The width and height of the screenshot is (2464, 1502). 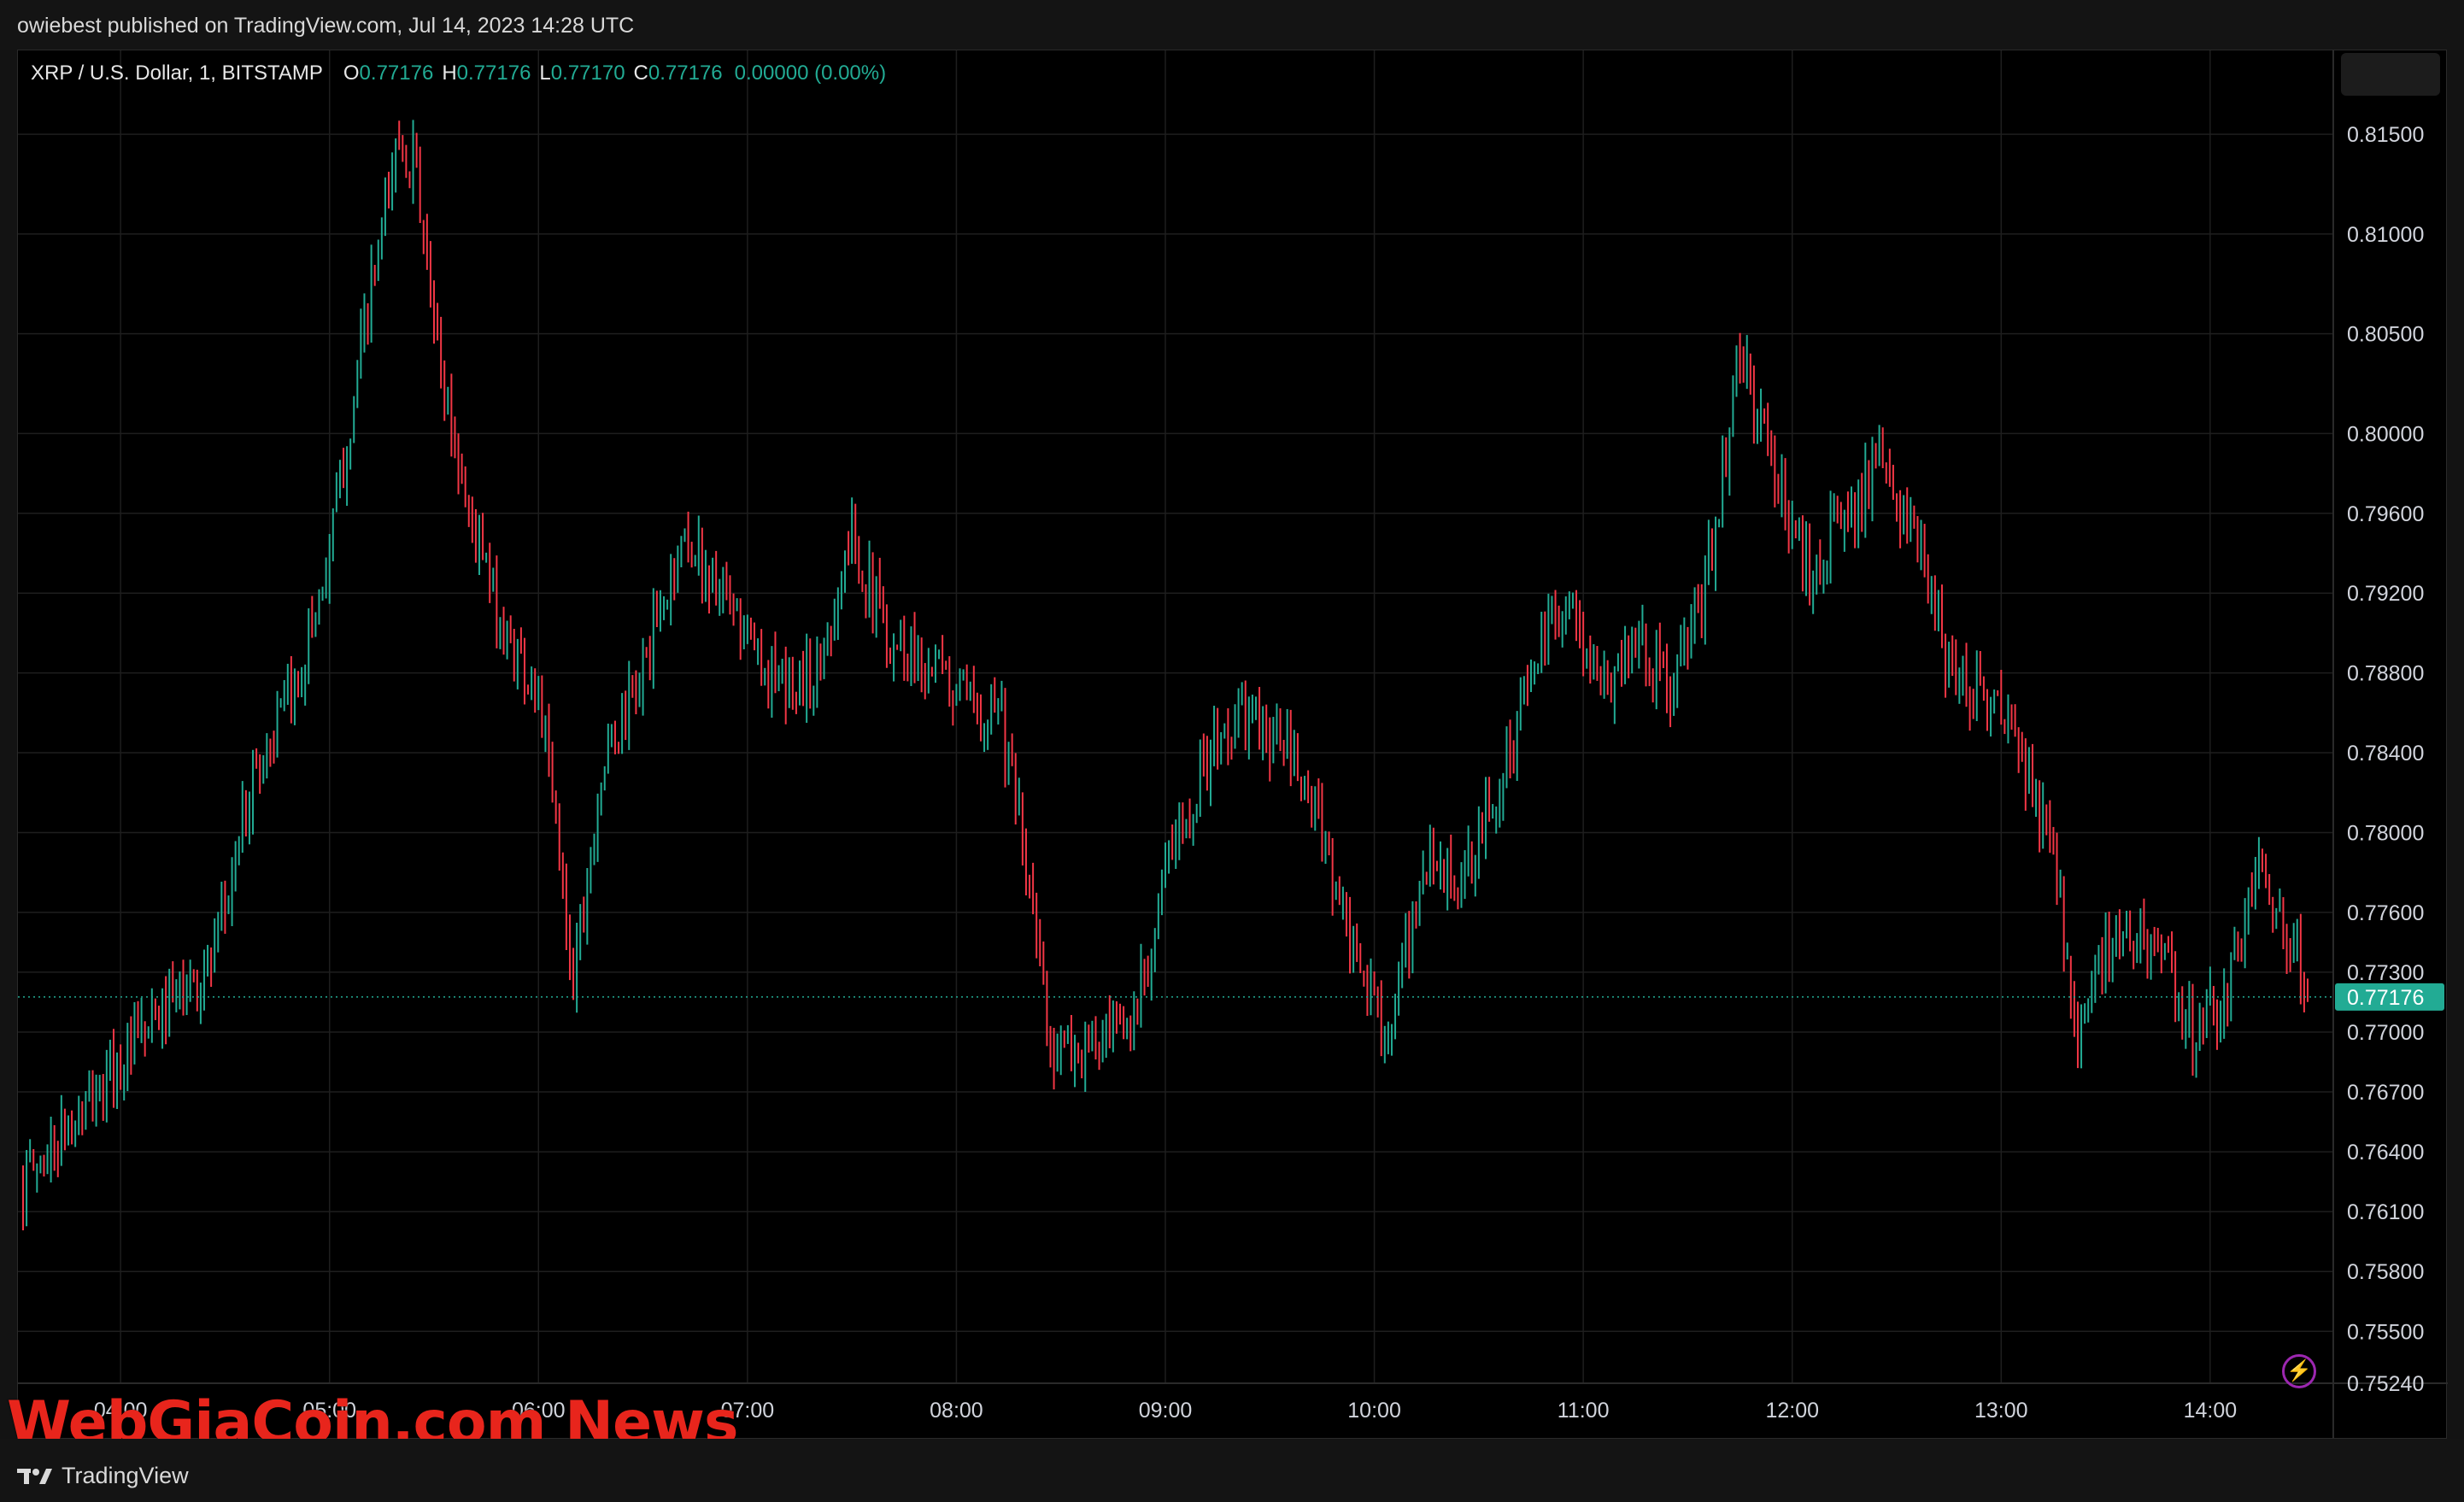 What do you see at coordinates (449, 73) in the screenshot?
I see `high-label: H` at bounding box center [449, 73].